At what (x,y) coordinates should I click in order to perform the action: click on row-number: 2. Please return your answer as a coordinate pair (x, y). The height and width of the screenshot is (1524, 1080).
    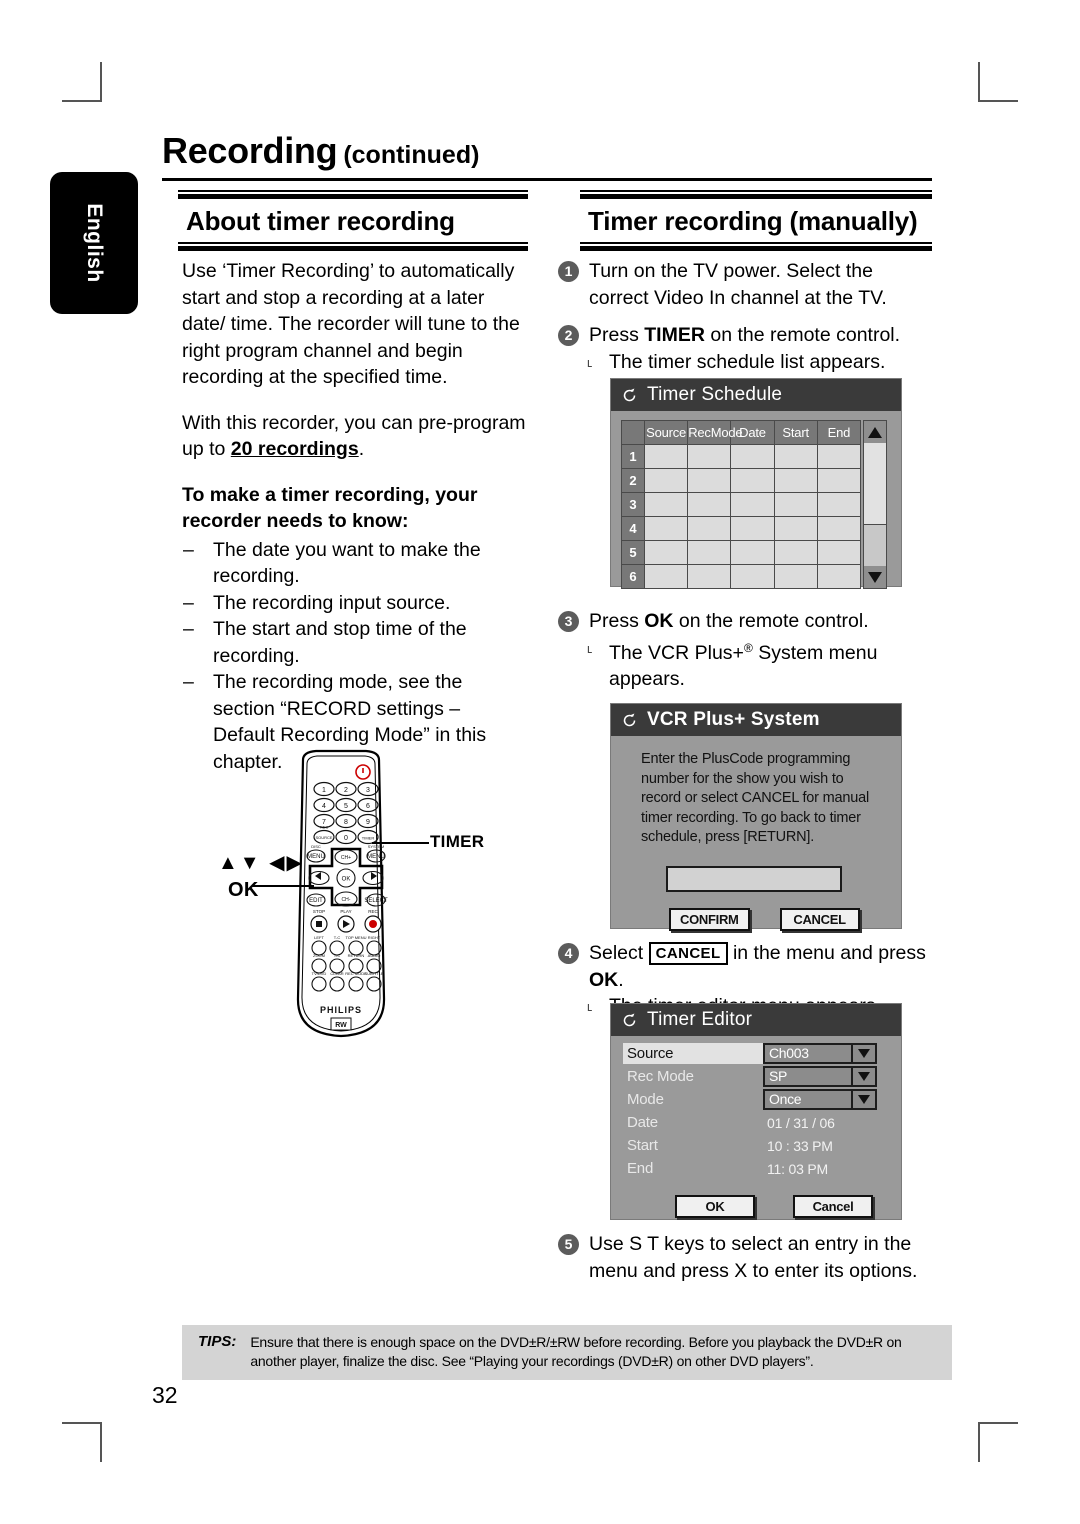
    Looking at the image, I should click on (633, 480).